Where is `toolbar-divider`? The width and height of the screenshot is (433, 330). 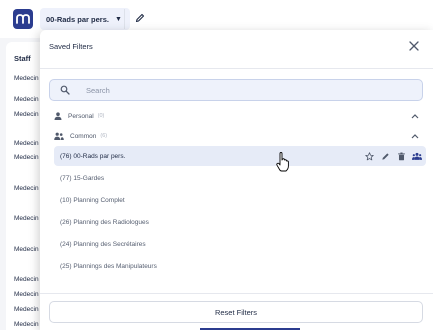 toolbar-divider is located at coordinates (124, 19).